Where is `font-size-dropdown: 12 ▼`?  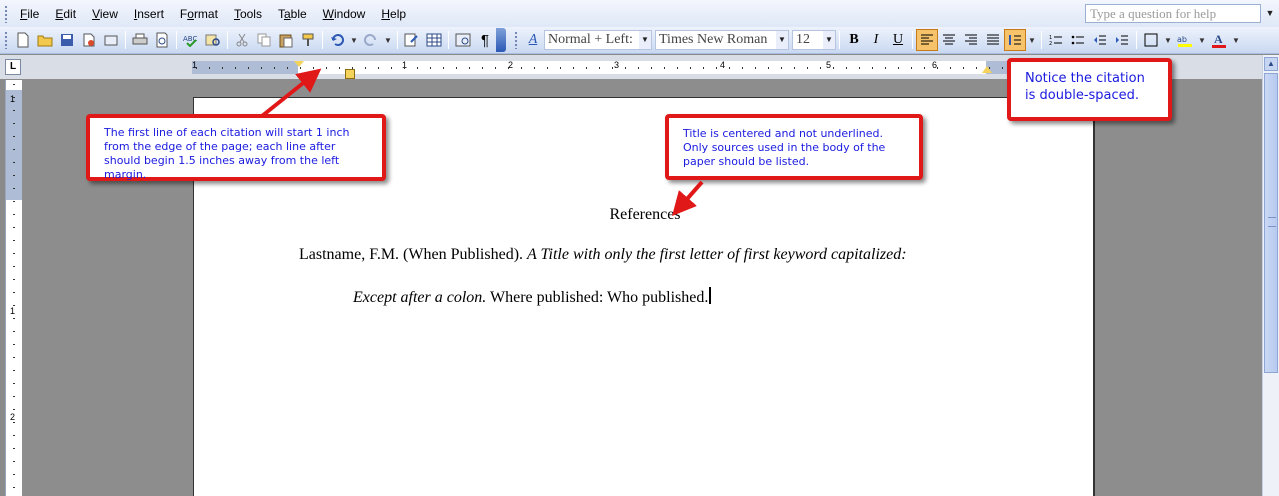 font-size-dropdown: 12 ▼ is located at coordinates (814, 40).